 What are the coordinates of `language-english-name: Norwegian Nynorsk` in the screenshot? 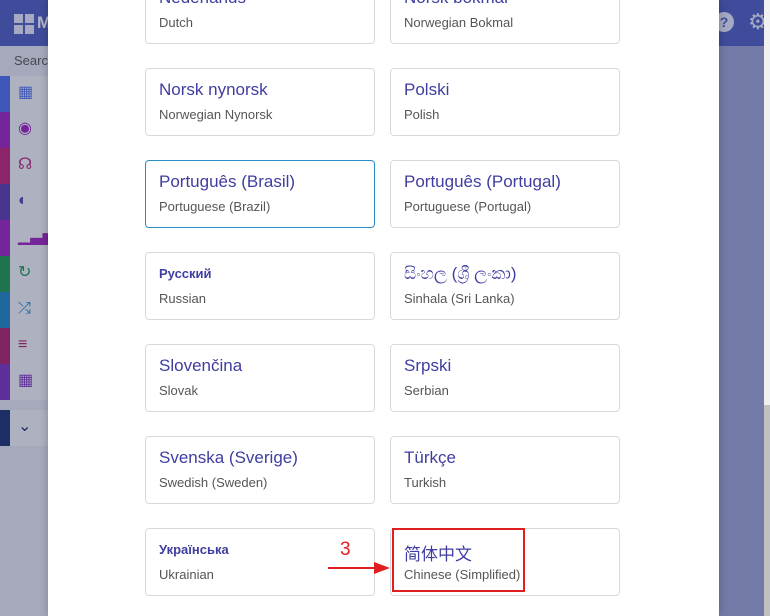 It's located at (216, 114).